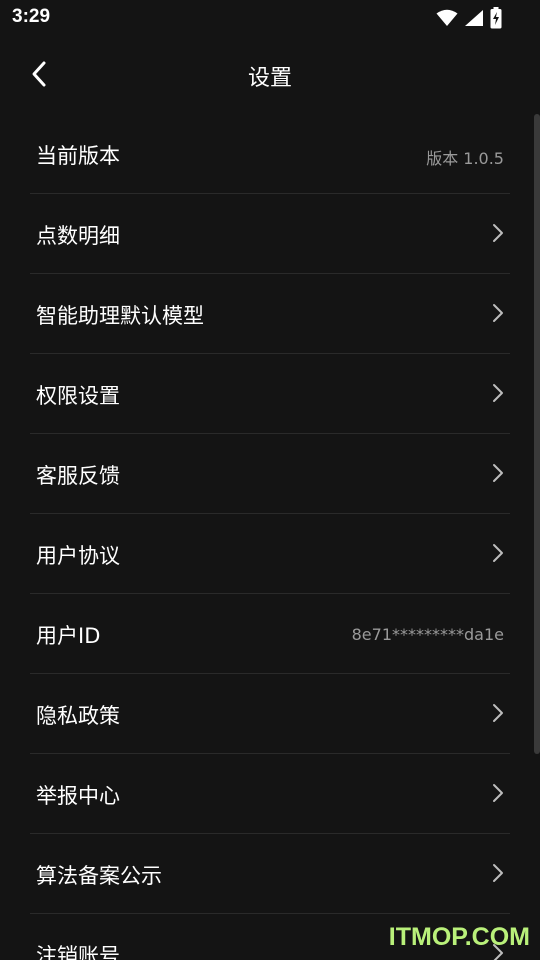  What do you see at coordinates (447, 18) in the screenshot?
I see `wifi-icon` at bounding box center [447, 18].